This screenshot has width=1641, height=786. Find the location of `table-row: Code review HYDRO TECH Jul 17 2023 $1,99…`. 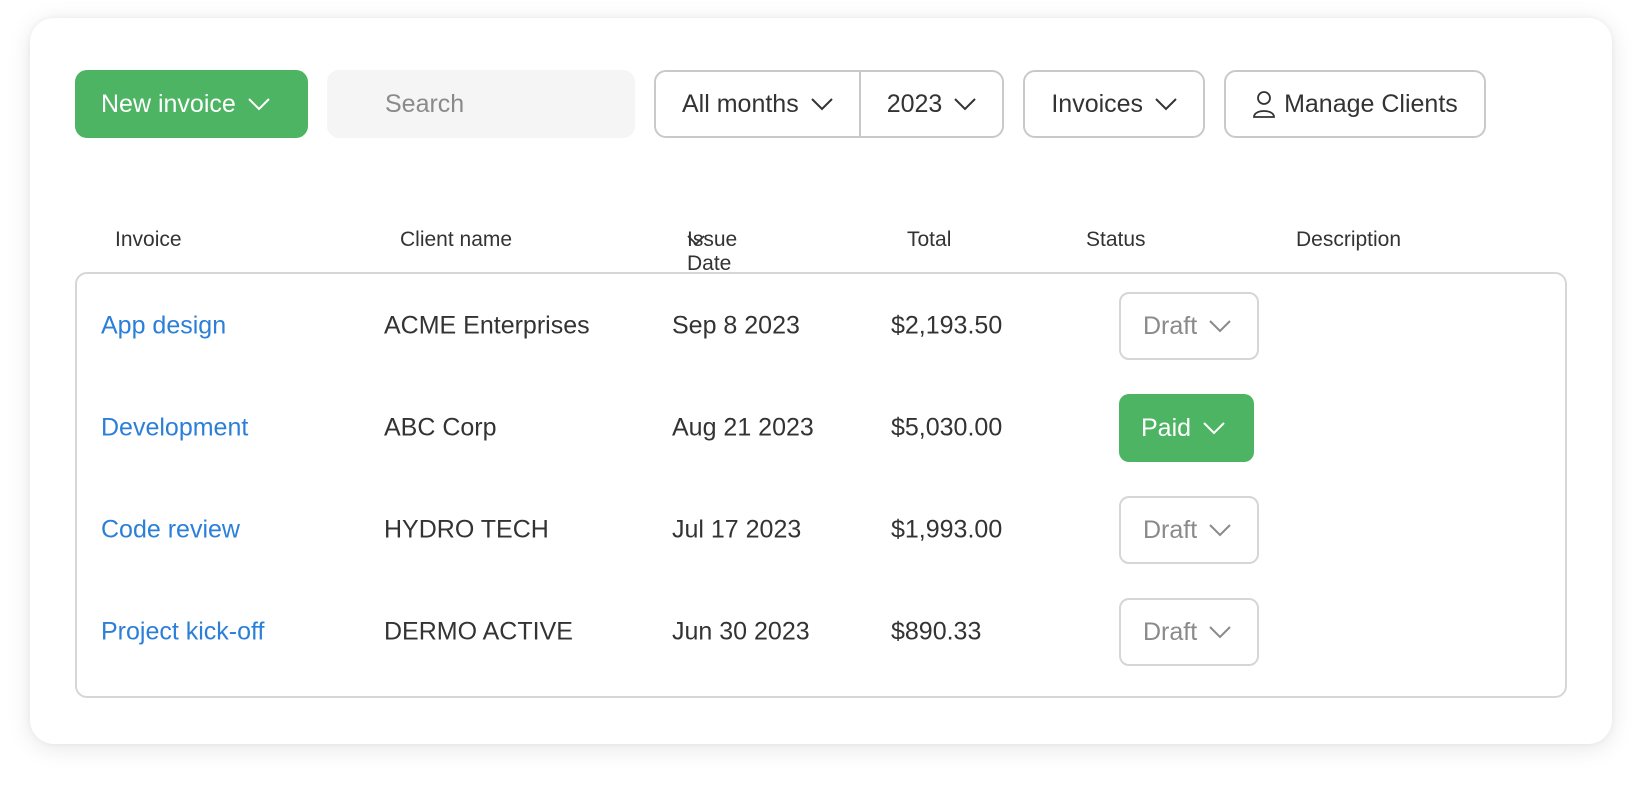

table-row: Code review HYDRO TECH Jul 17 2023 $1,99… is located at coordinates (821, 530).